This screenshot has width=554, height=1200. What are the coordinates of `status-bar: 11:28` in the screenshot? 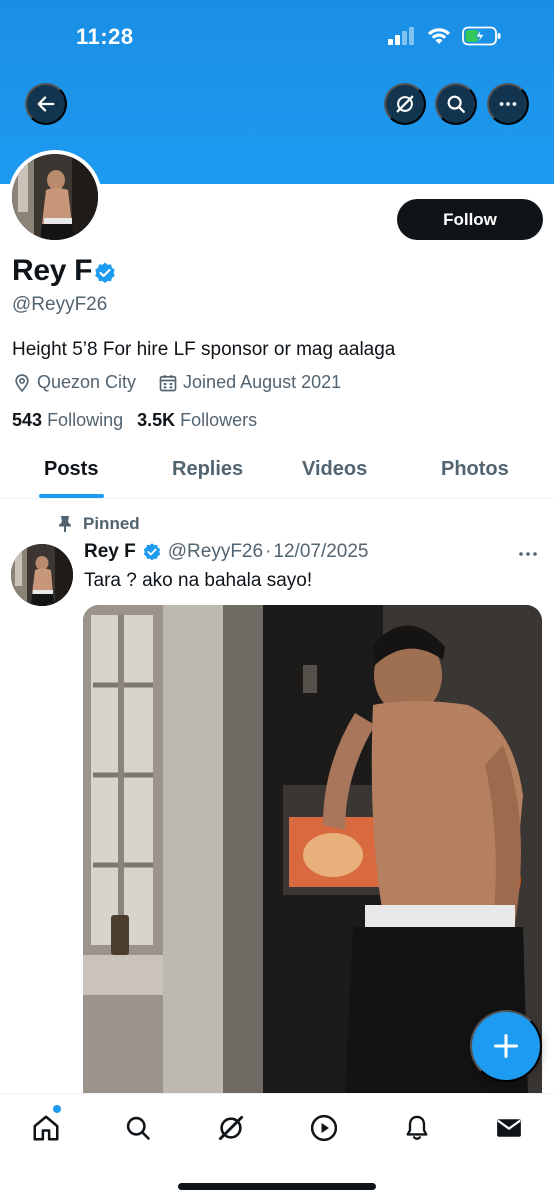 It's located at (277, 38).